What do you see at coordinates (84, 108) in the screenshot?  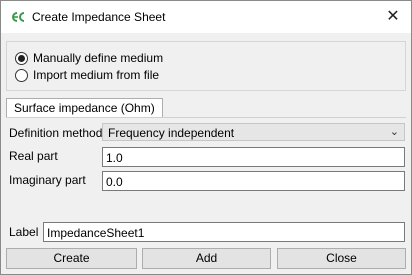 I see `tab-surface-impedance: Surface impedance (Ohm)` at bounding box center [84, 108].